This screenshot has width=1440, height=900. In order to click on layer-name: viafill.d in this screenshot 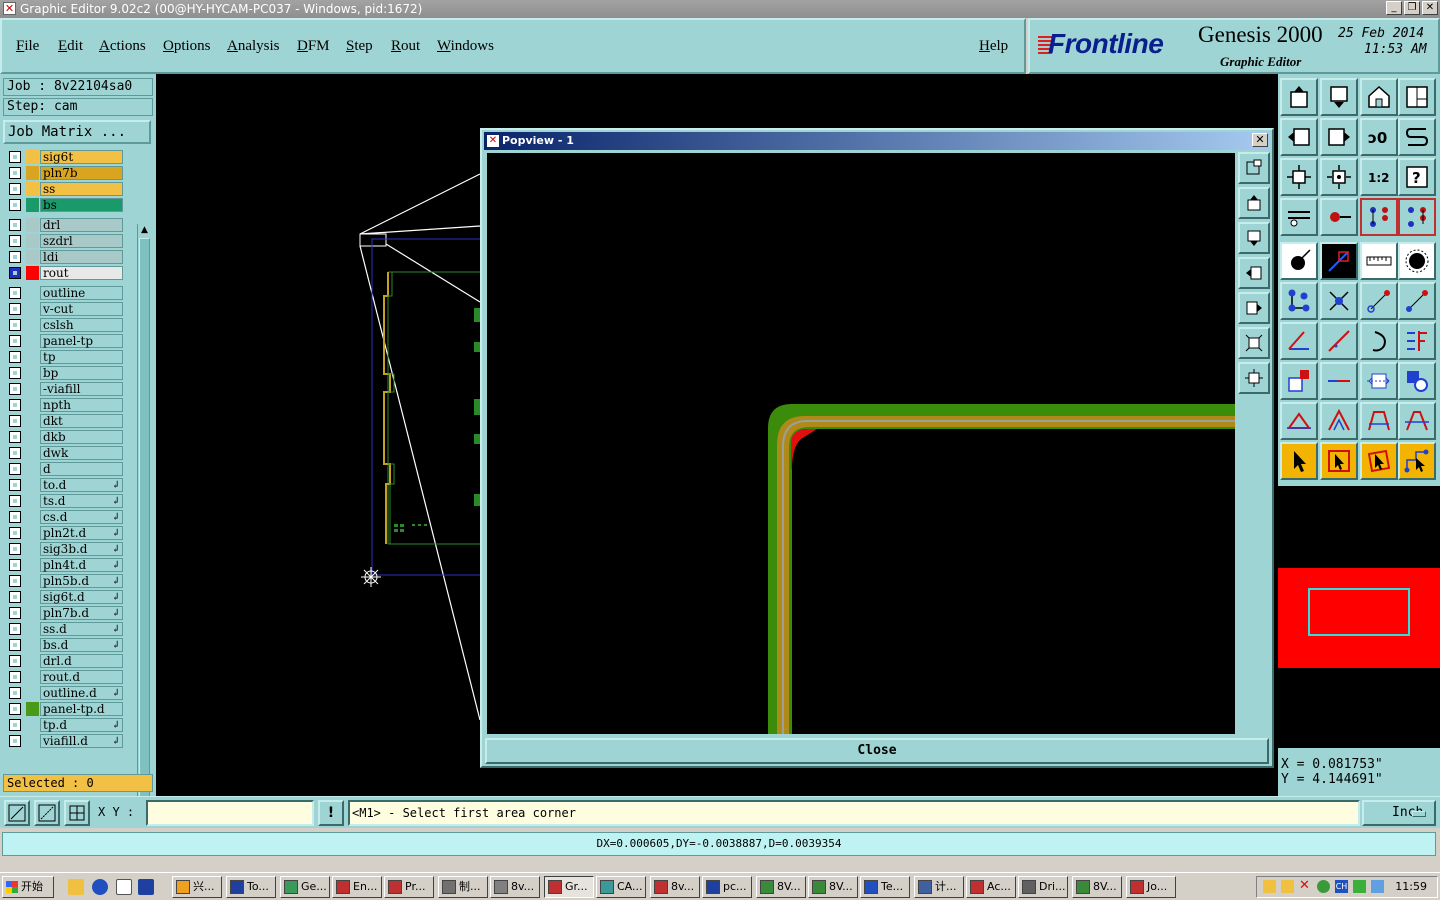, I will do `click(81, 741)`.